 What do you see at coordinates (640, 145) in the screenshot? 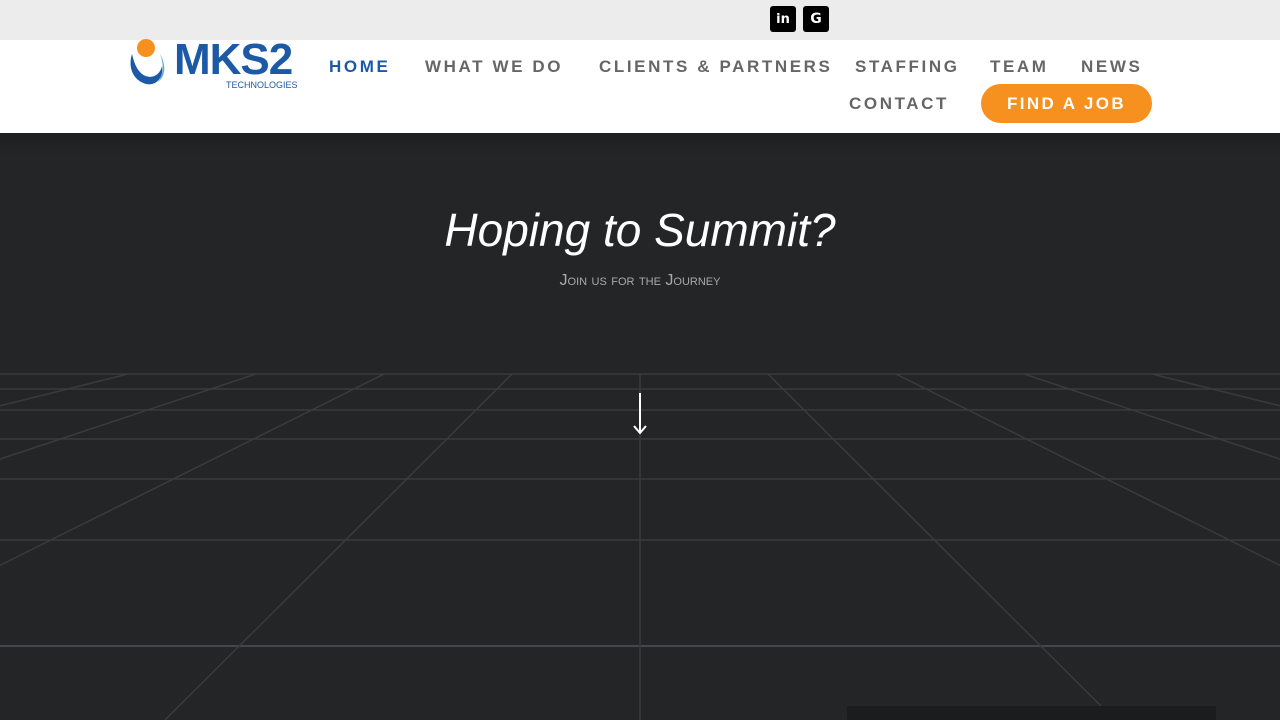
I see `header-shadow` at bounding box center [640, 145].